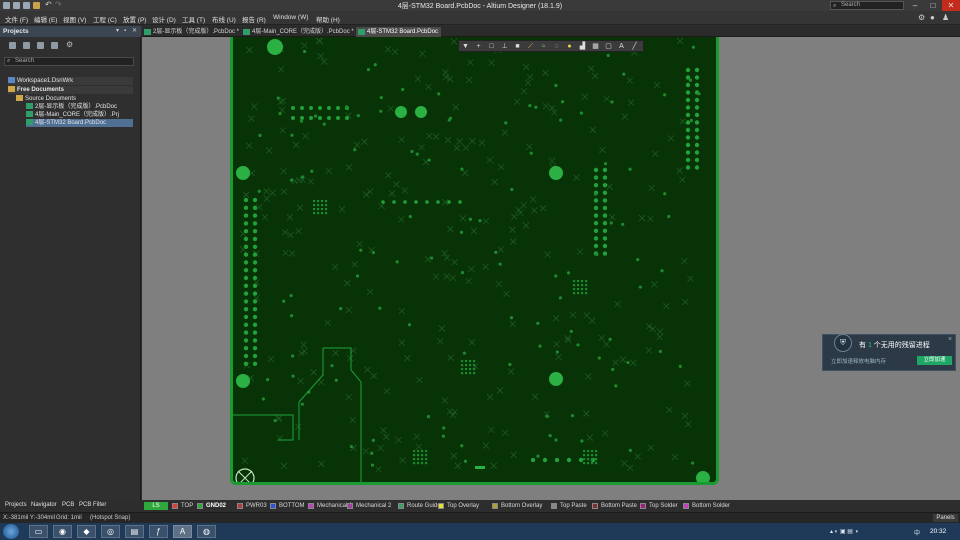 The height and width of the screenshot is (540, 960). I want to click on layer-tab-mechanical-2: Mechanical 2, so click(369, 506).